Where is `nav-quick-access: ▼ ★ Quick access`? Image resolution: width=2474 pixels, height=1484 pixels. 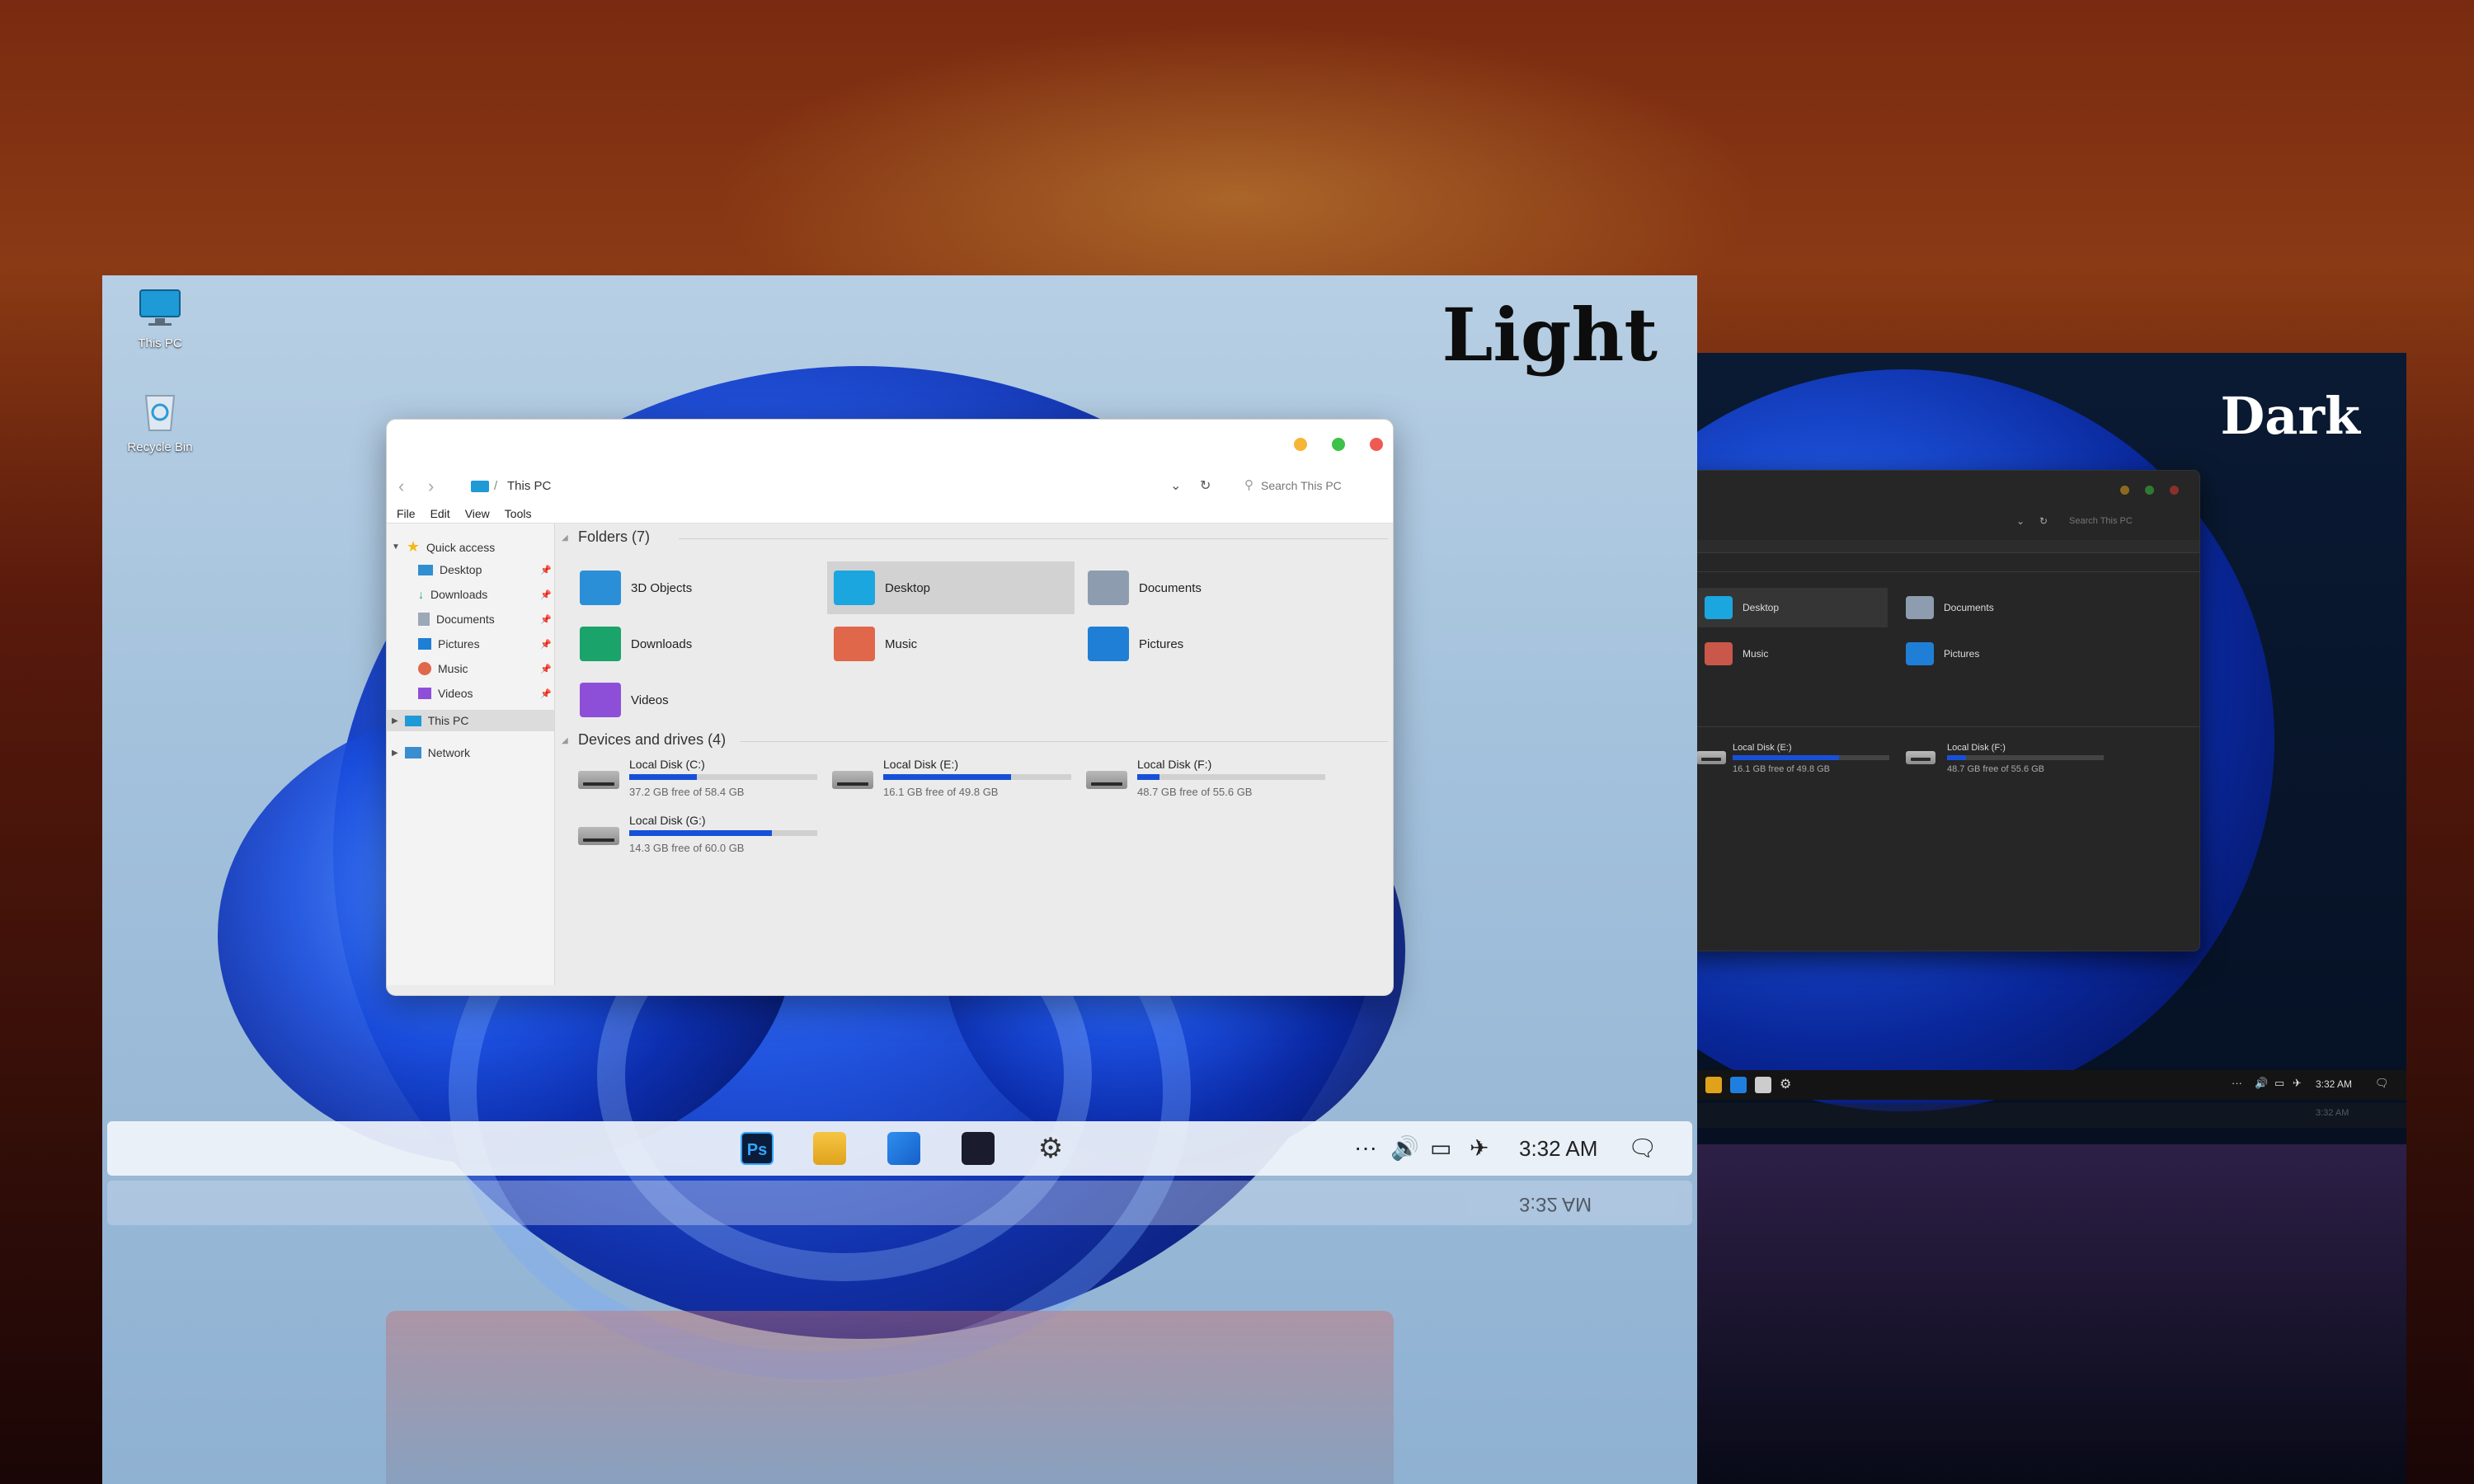
nav-quick-access: ▼ ★ Quick access is located at coordinates (443, 547).